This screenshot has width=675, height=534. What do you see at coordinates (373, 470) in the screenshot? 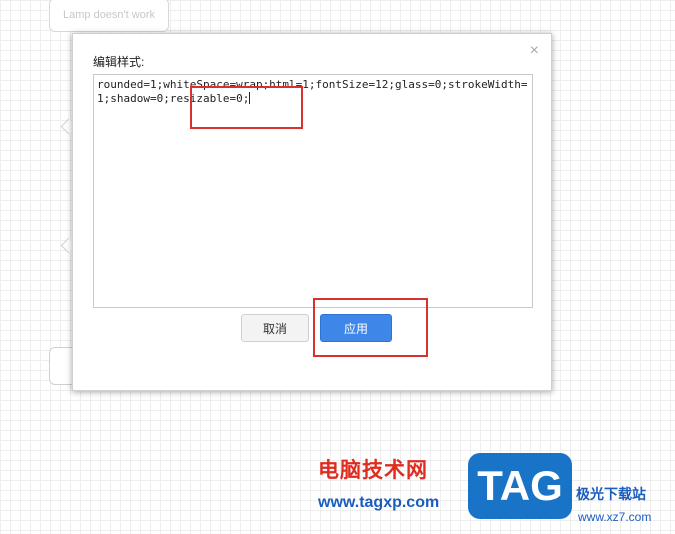
I see `watermark-site-name: 电脑技术网` at bounding box center [373, 470].